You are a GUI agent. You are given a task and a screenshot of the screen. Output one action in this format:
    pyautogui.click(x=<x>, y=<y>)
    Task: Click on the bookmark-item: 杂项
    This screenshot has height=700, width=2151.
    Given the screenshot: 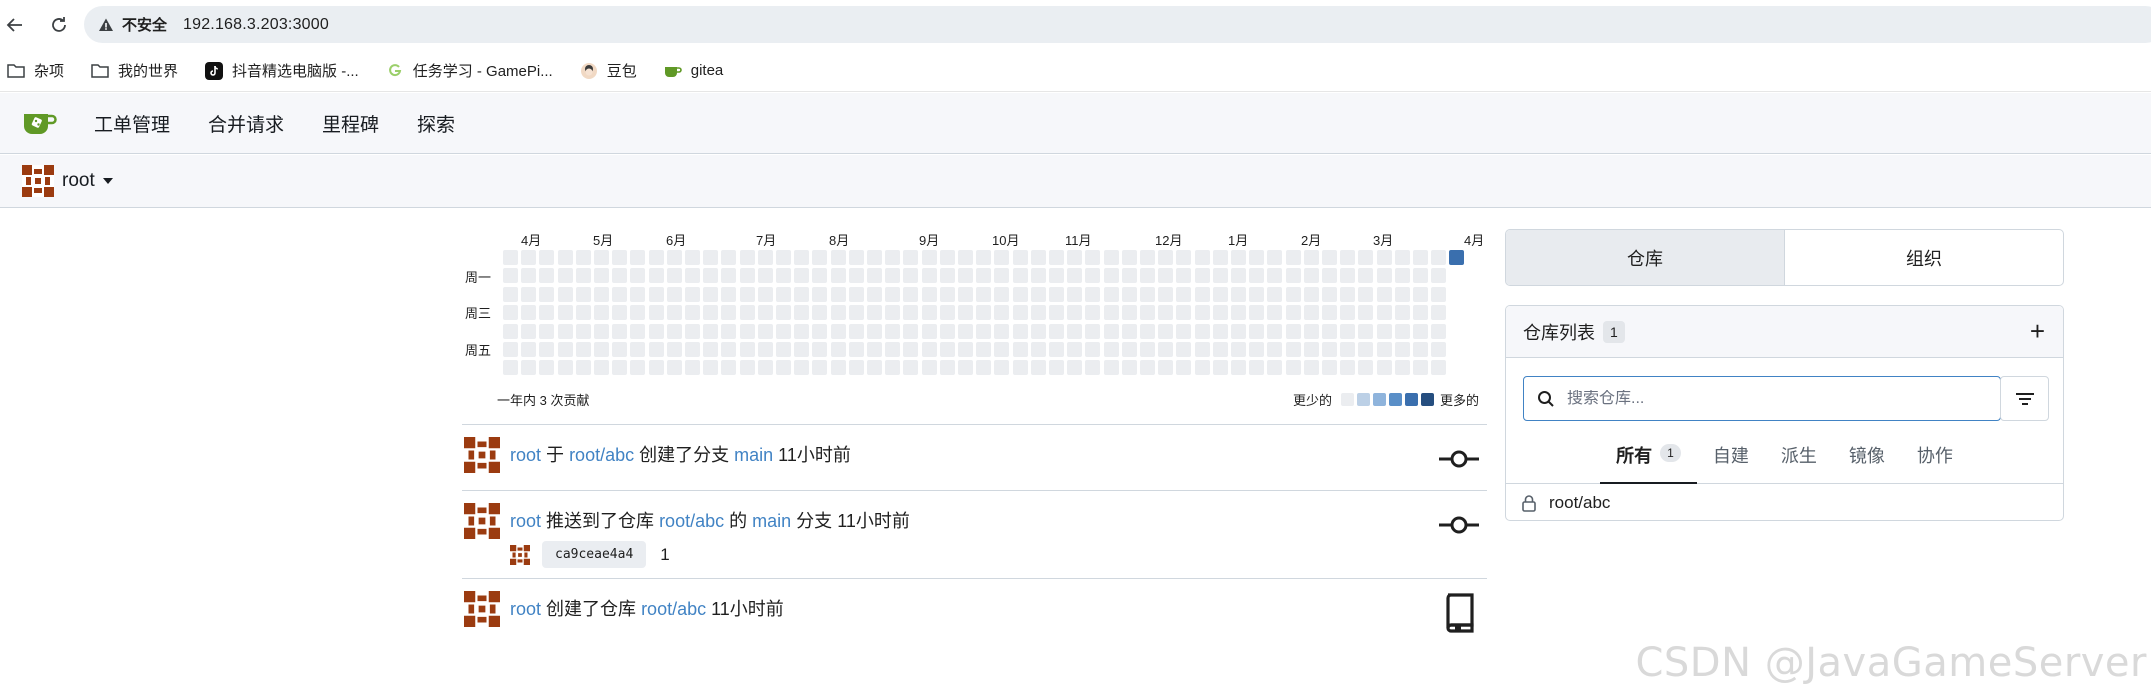 What is the action you would take?
    pyautogui.click(x=35, y=70)
    